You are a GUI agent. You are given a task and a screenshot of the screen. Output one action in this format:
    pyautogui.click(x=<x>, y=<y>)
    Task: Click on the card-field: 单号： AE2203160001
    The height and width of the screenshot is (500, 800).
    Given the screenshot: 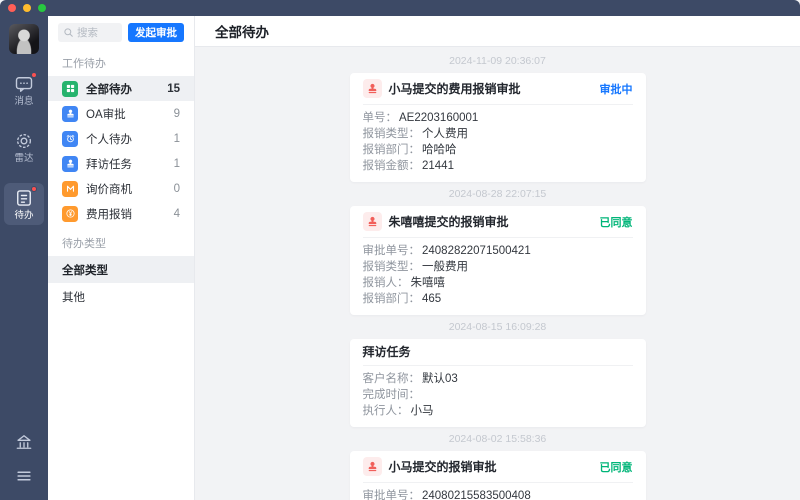 What is the action you would take?
    pyautogui.click(x=420, y=118)
    